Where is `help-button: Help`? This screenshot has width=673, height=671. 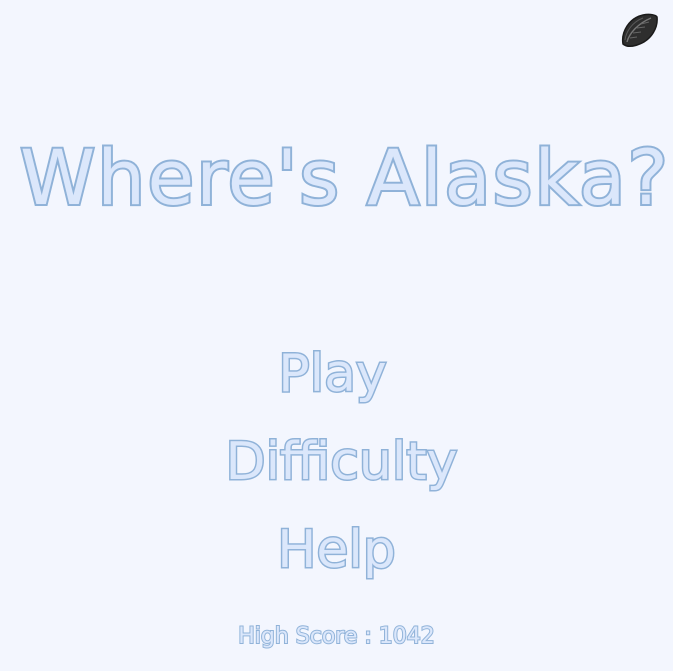 help-button: Help is located at coordinates (336, 550).